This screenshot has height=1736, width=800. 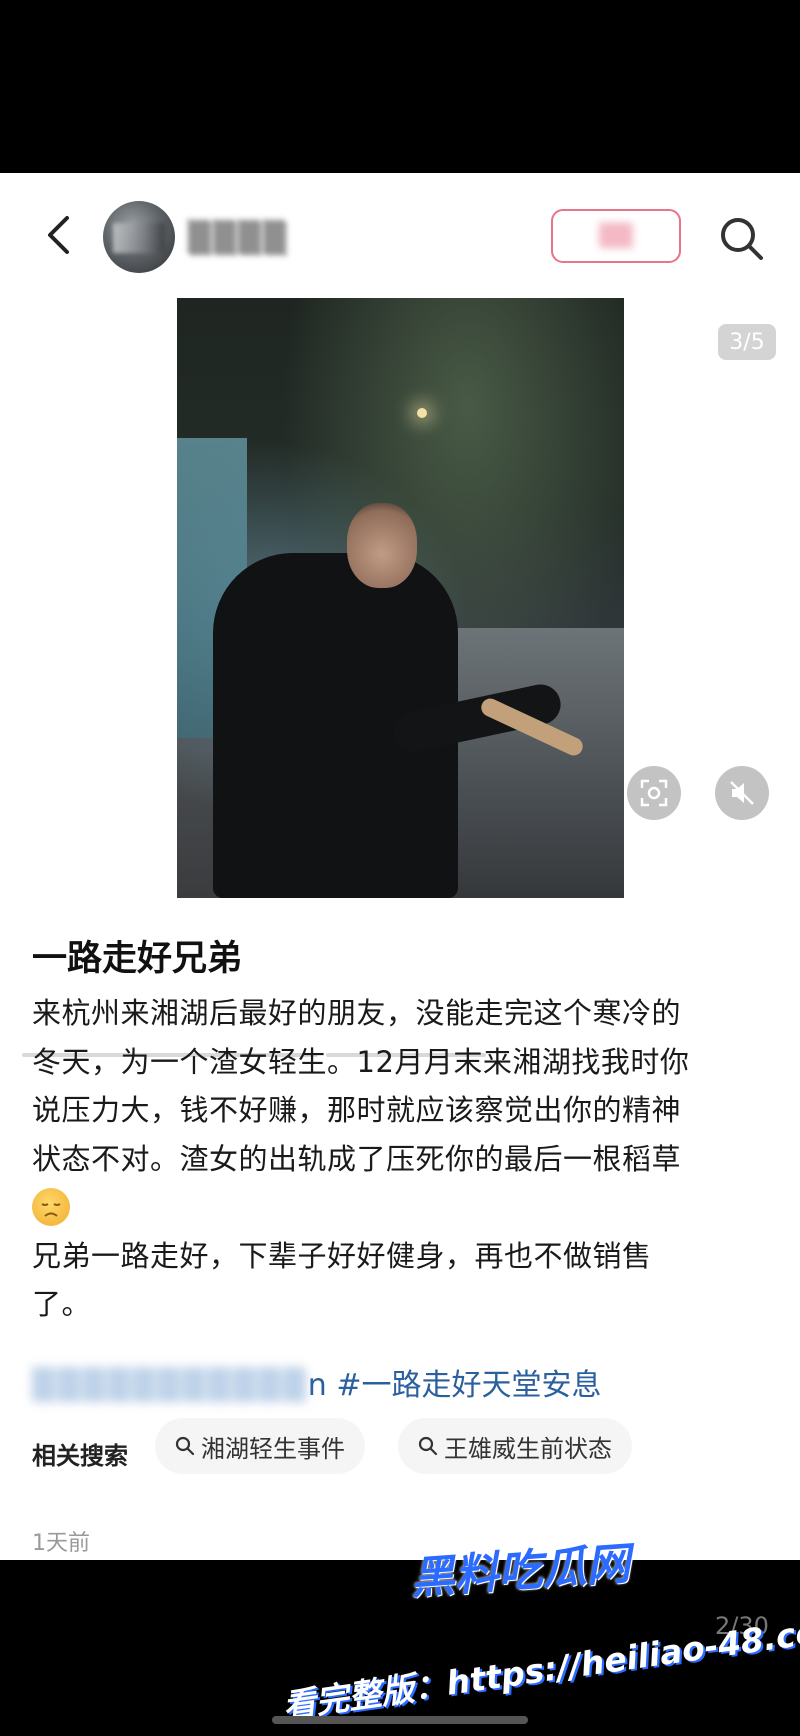 What do you see at coordinates (170, 1385) in the screenshot?
I see `mention-link: ▒▒▒▒▒▒▒▒▒▒▒` at bounding box center [170, 1385].